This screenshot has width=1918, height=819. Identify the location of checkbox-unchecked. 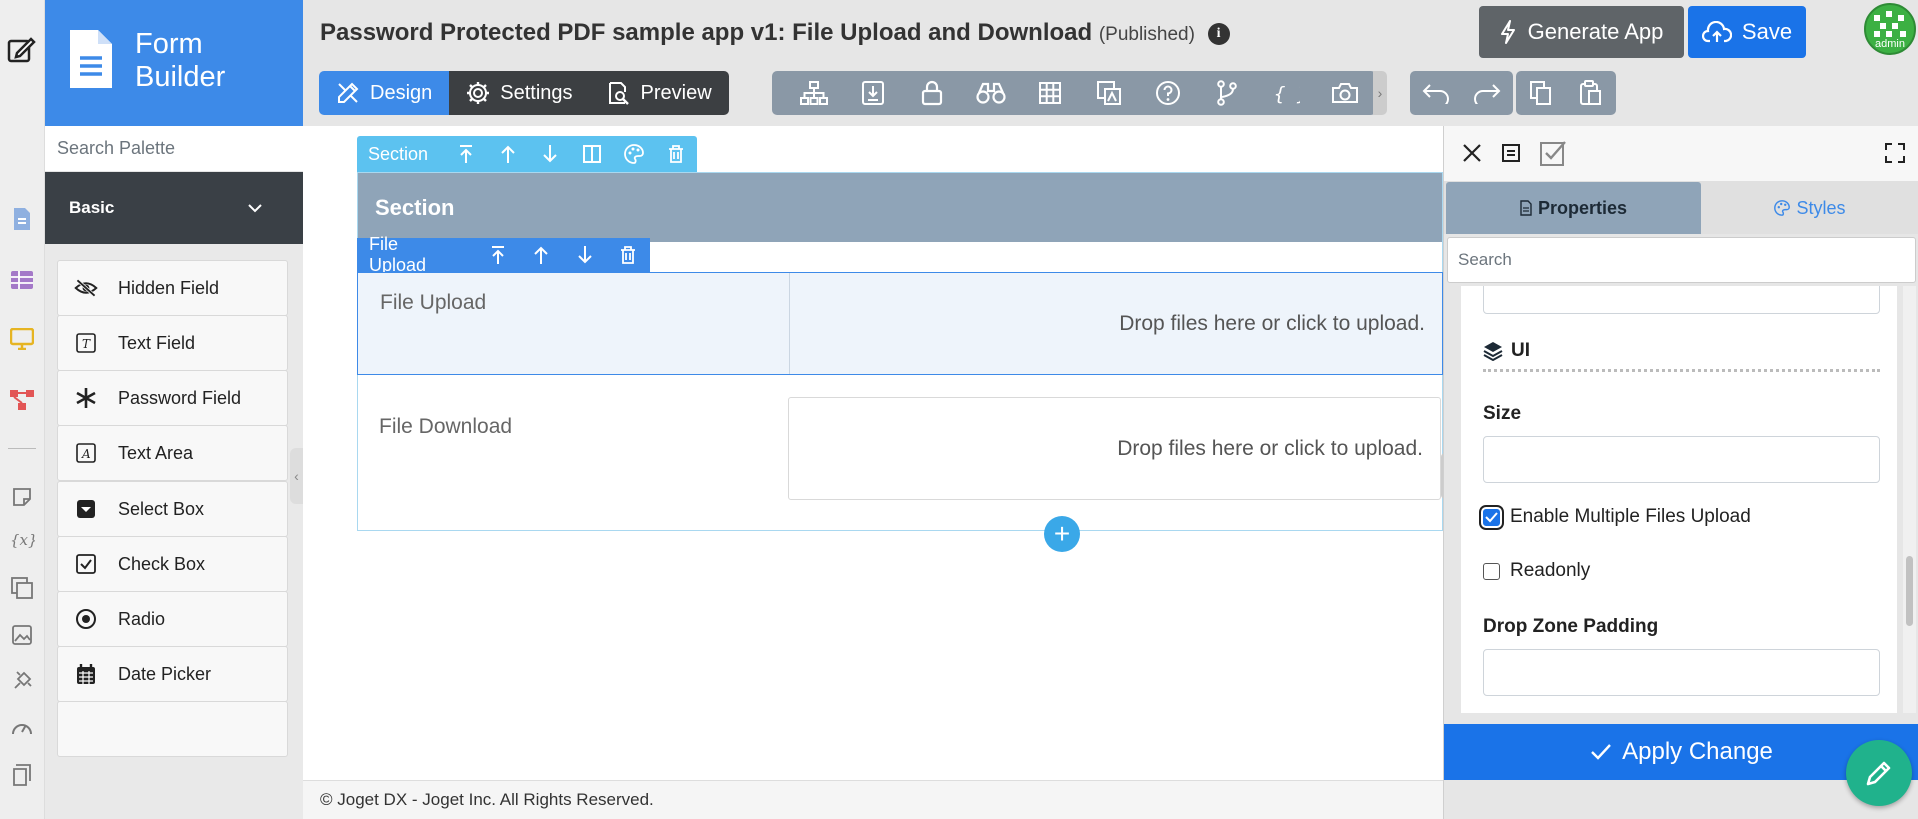
(1491, 571).